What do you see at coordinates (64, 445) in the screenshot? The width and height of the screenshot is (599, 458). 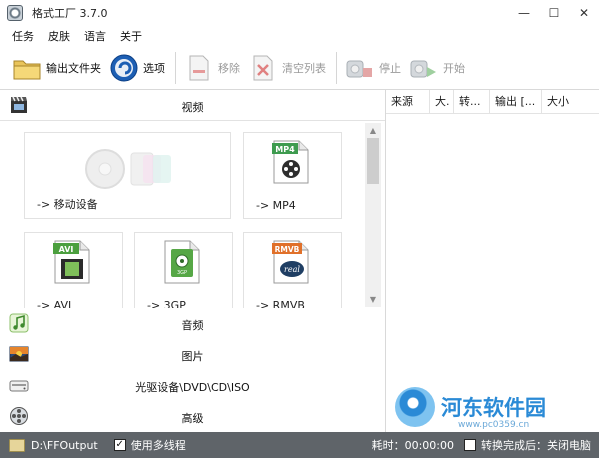 I see `output-path: D:\FFOutput` at bounding box center [64, 445].